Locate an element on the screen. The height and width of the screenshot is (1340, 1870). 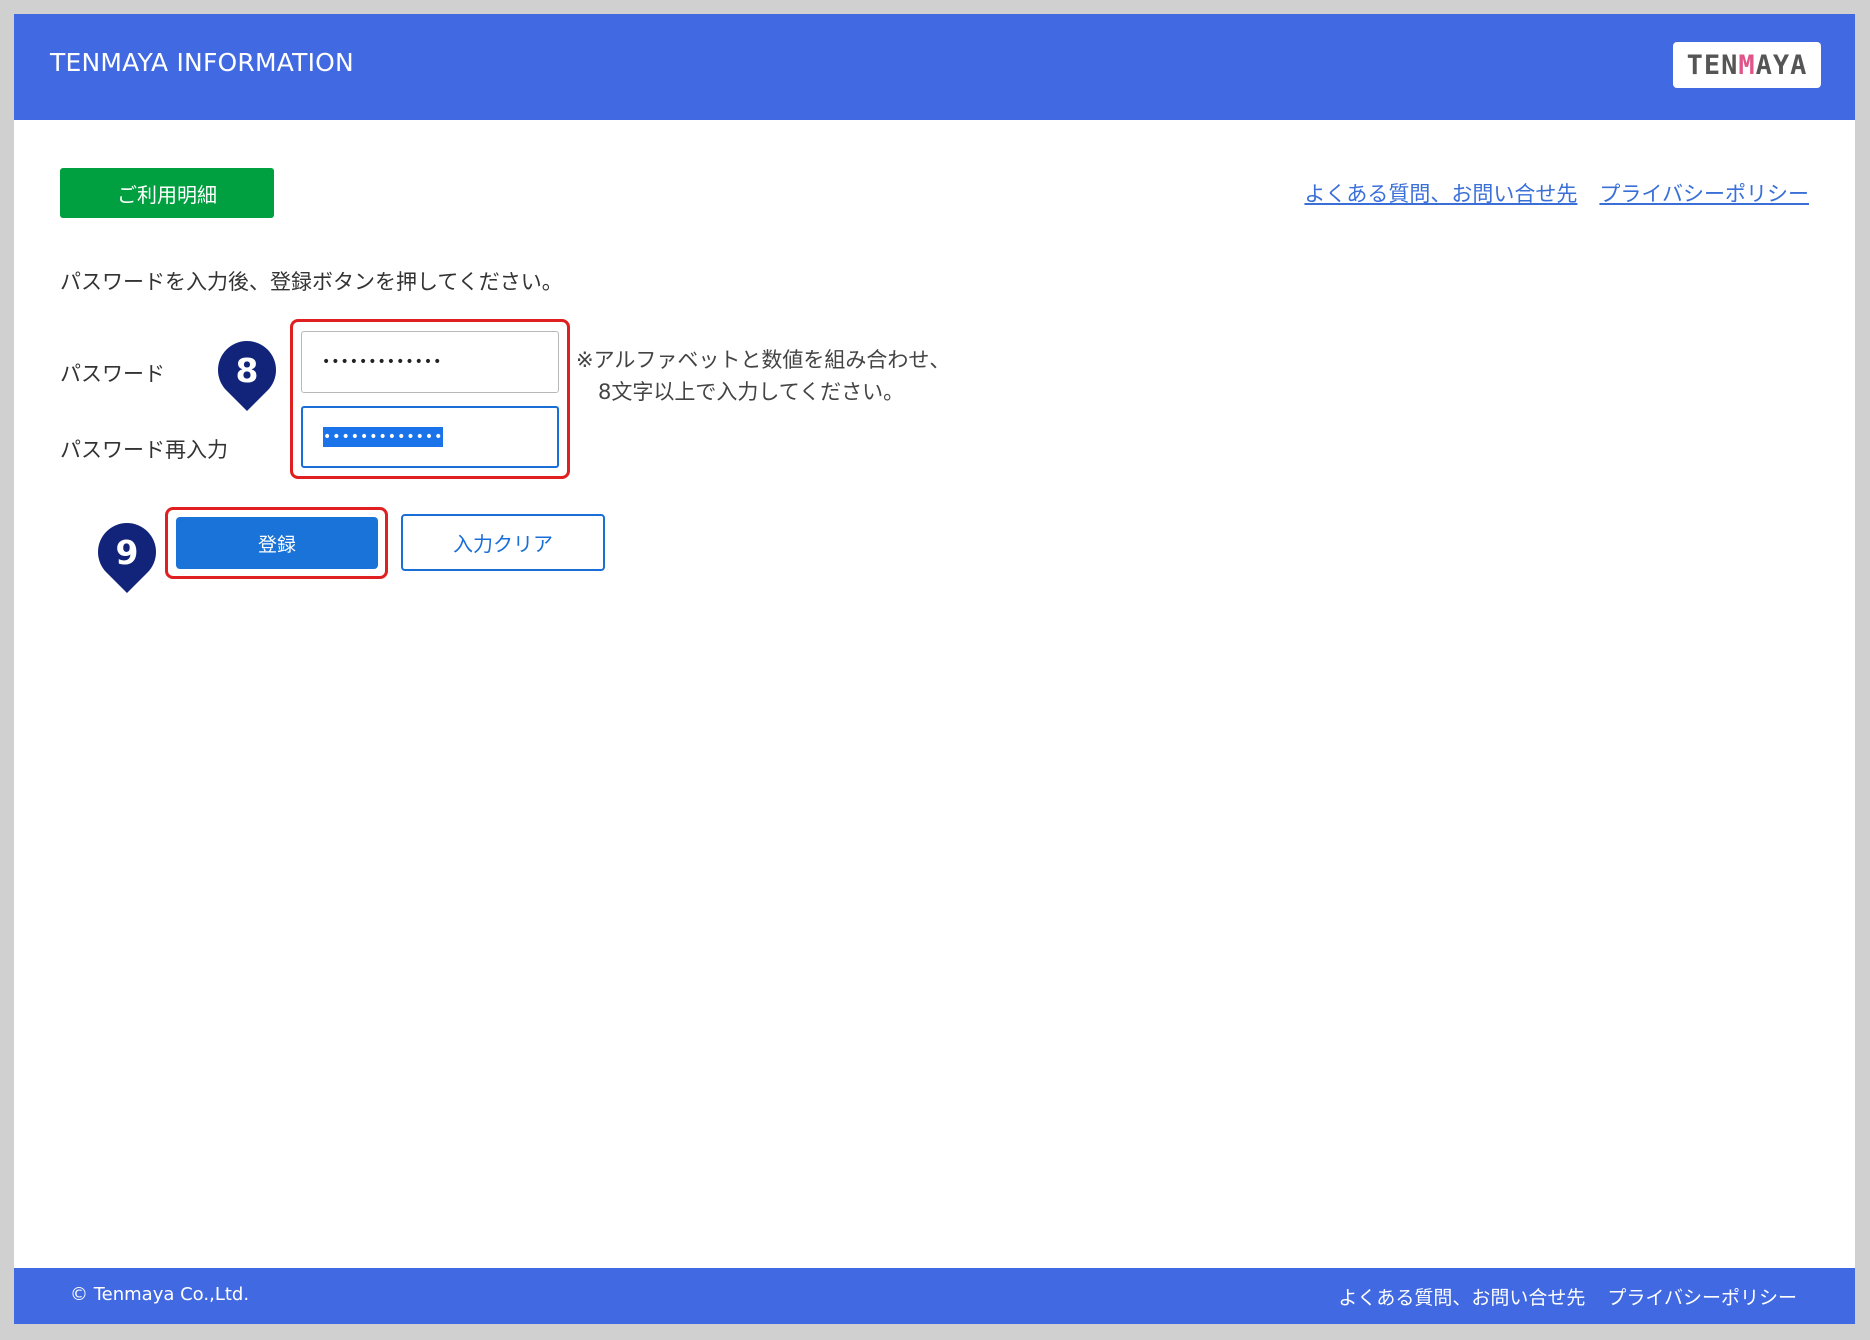
footer-privacy-policy-link: プライバシーポリシー is located at coordinates (1702, 1296).